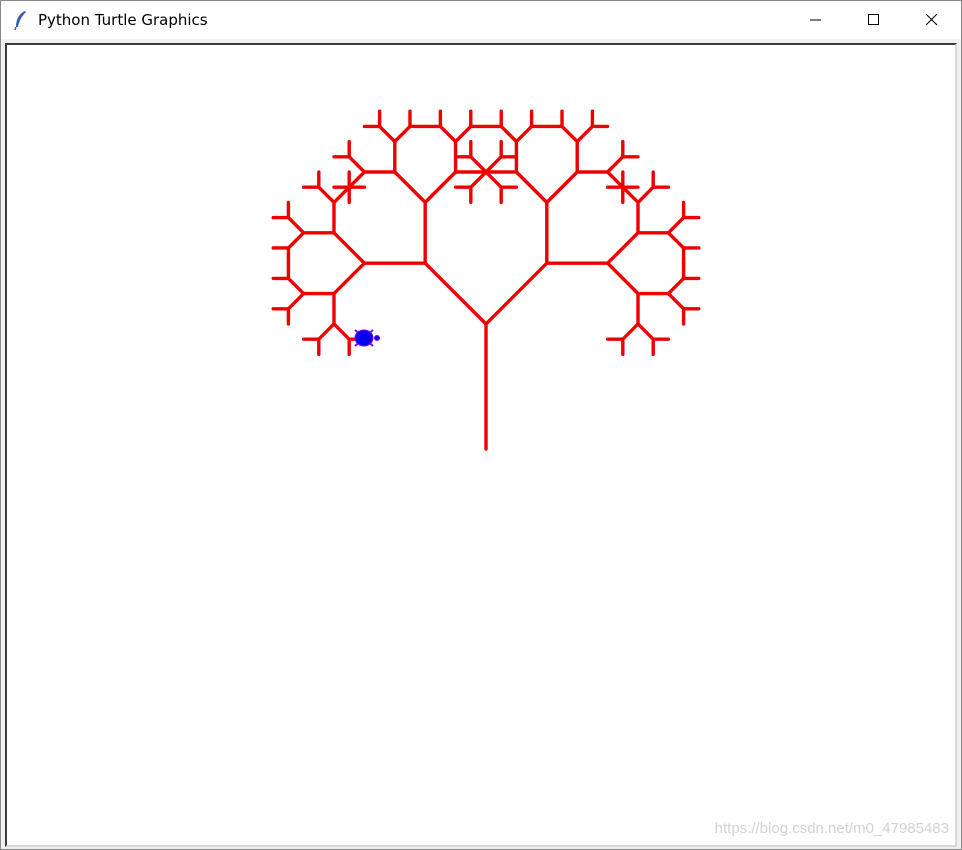 The height and width of the screenshot is (850, 962). Describe the element at coordinates (481, 20) in the screenshot. I see `title-bar: Python Turtle Graphics` at that location.